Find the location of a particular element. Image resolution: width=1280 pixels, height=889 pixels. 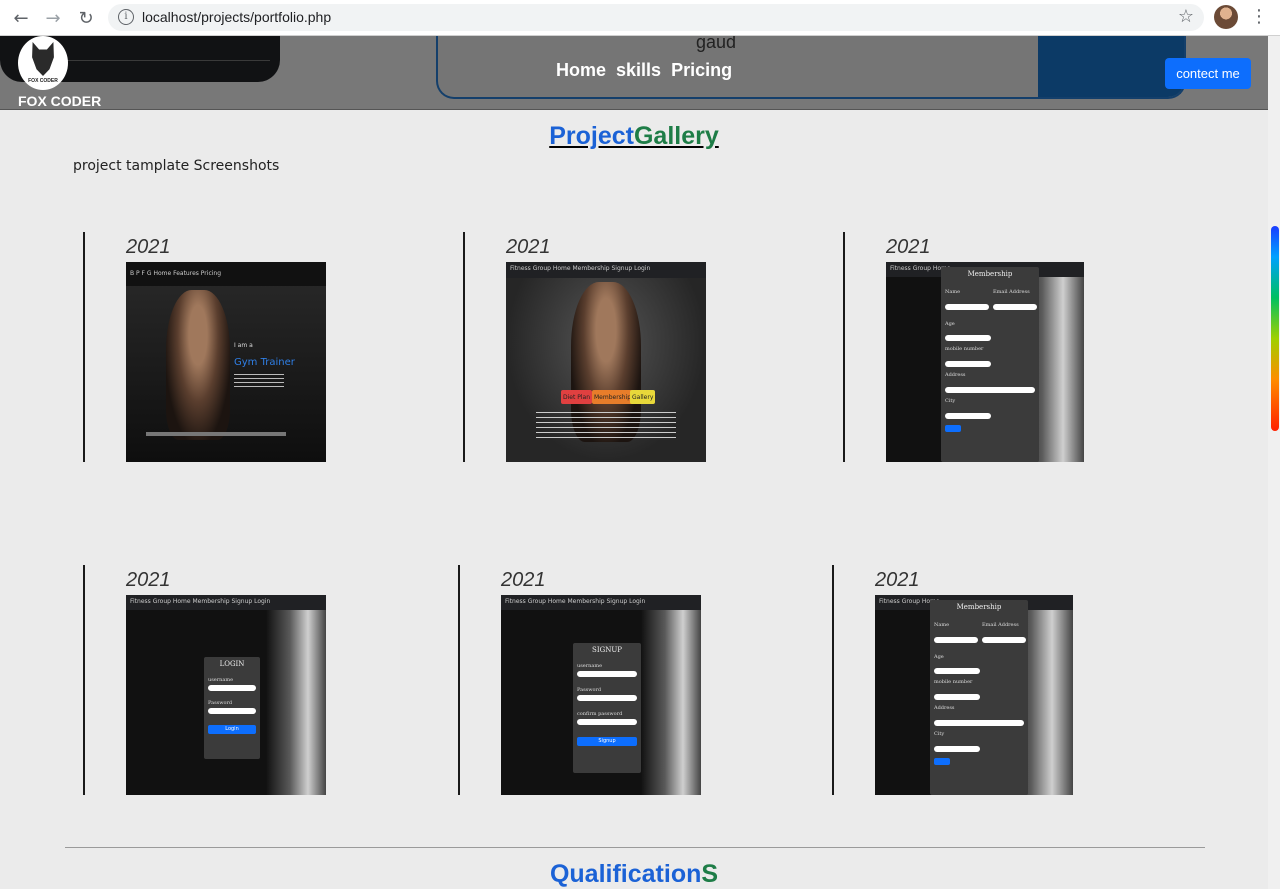

scrollbar-thumb is located at coordinates (1275, 328).